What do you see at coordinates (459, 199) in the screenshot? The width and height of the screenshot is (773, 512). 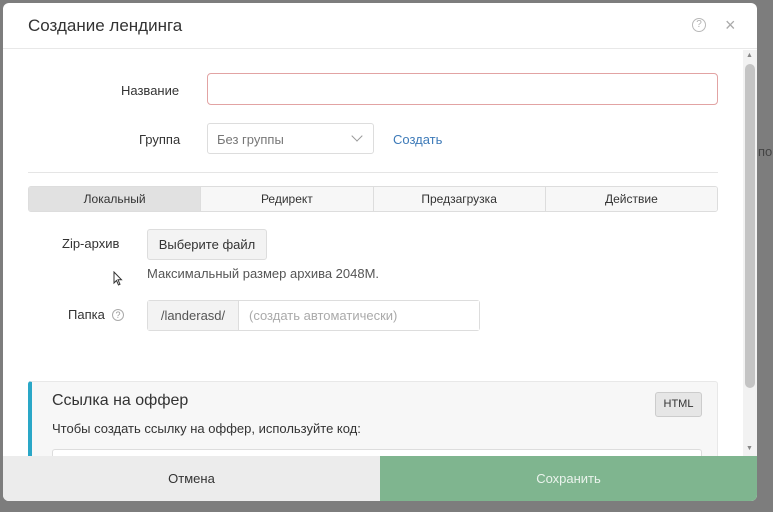 I see `tab-preload: Предзагрузка` at bounding box center [459, 199].